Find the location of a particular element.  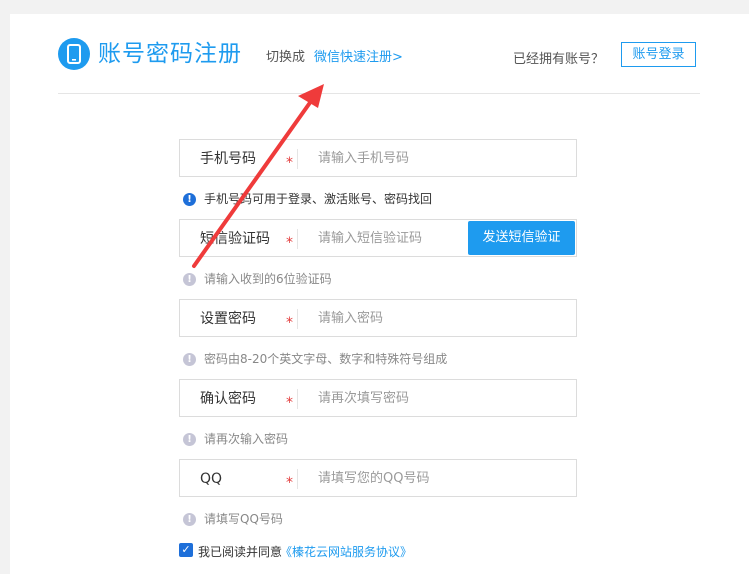

agreement-text: 我已阅读并同意 is located at coordinates (240, 552).